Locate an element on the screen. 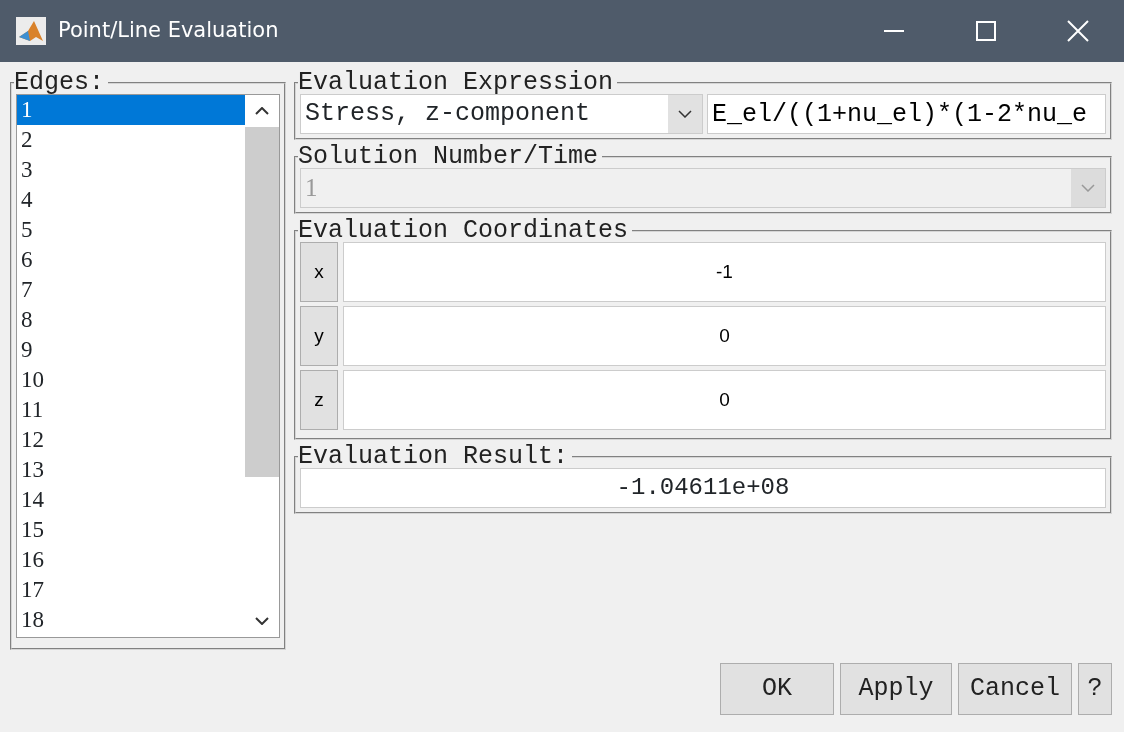 This screenshot has height=732, width=1124. edge-item: 8 is located at coordinates (131, 320).